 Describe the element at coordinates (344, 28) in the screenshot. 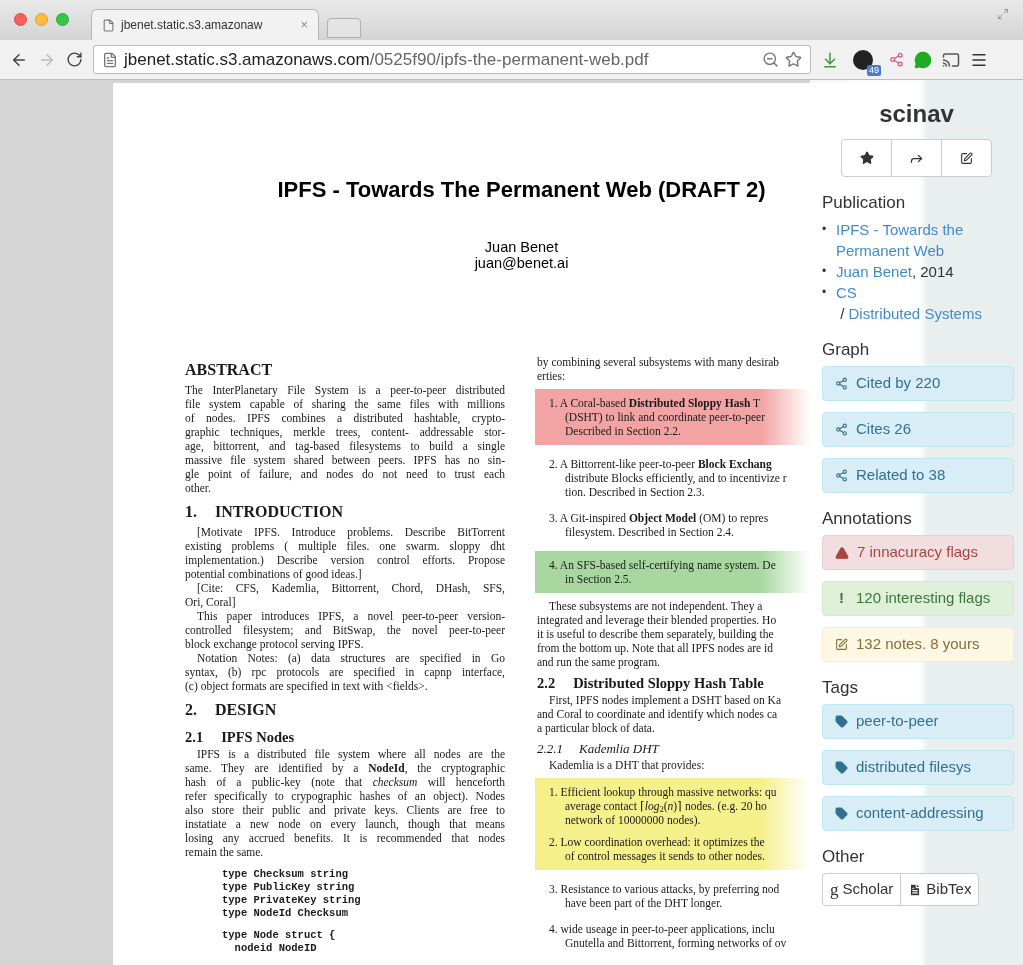

I see `new-tab-button` at that location.